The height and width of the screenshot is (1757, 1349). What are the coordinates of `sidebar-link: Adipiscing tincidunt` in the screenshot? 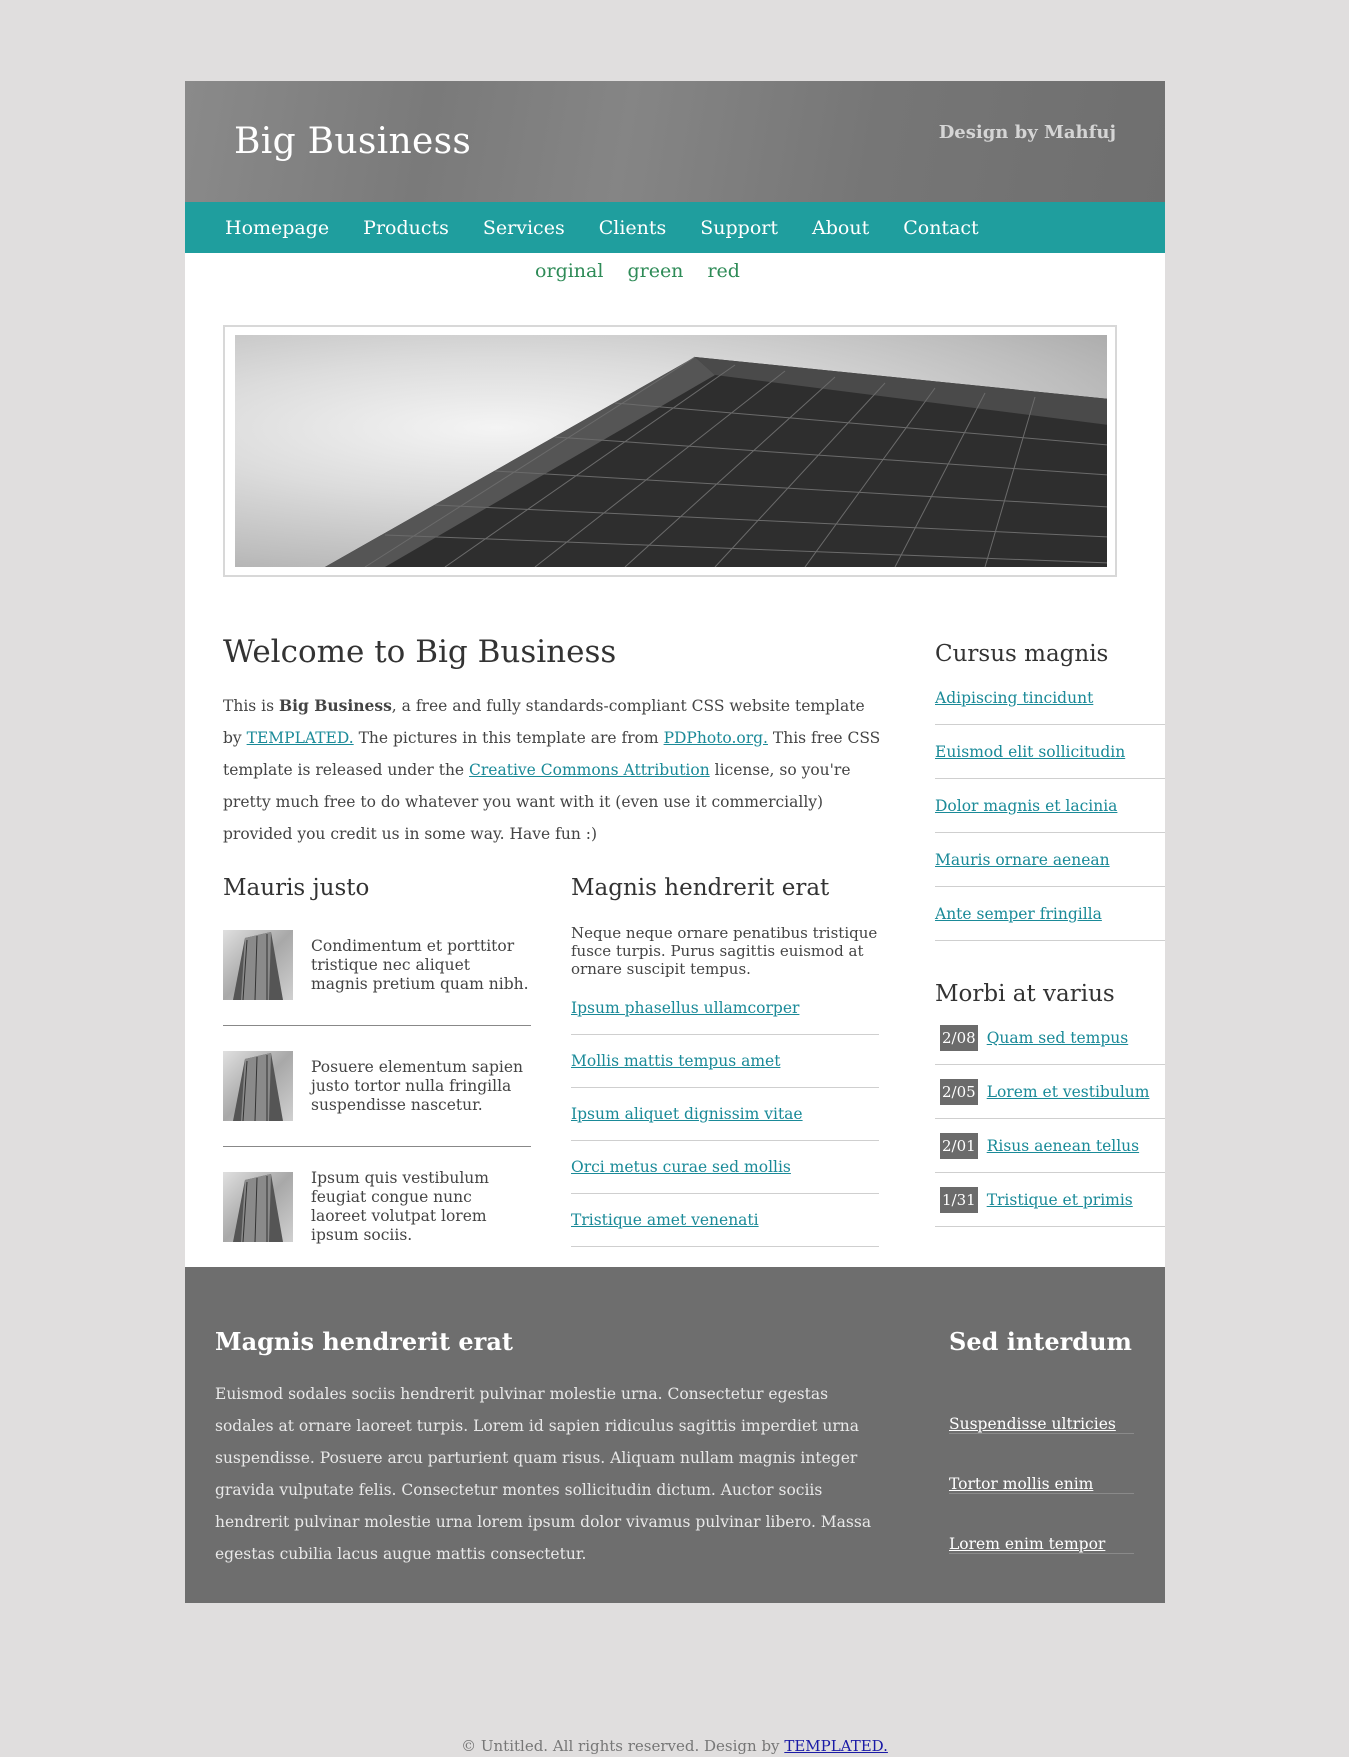 It's located at (1014, 698).